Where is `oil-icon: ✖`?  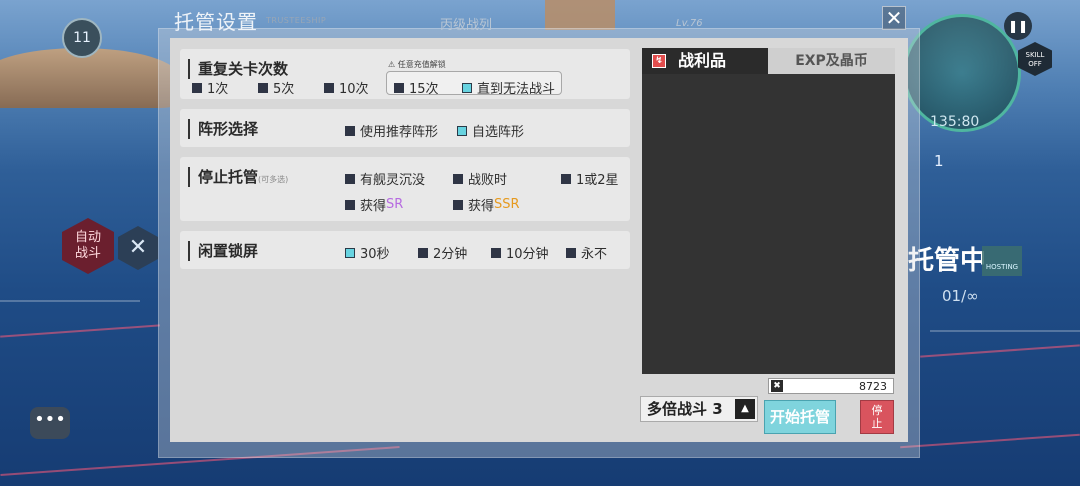 oil-icon: ✖ is located at coordinates (777, 386).